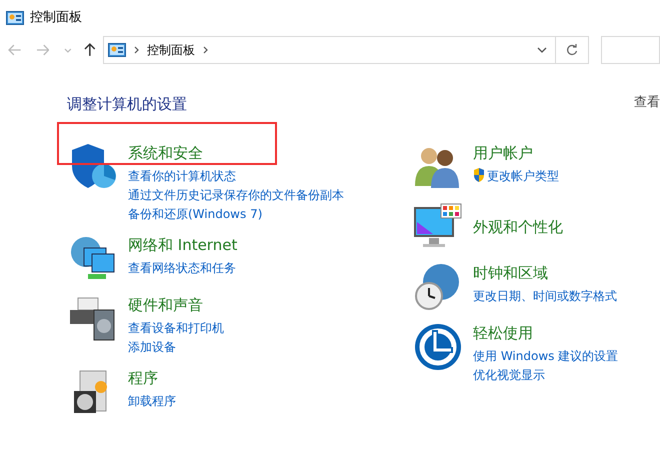 The width and height of the screenshot is (660, 475). I want to click on task-link: 使用 Windows 建议的设置, so click(545, 356).